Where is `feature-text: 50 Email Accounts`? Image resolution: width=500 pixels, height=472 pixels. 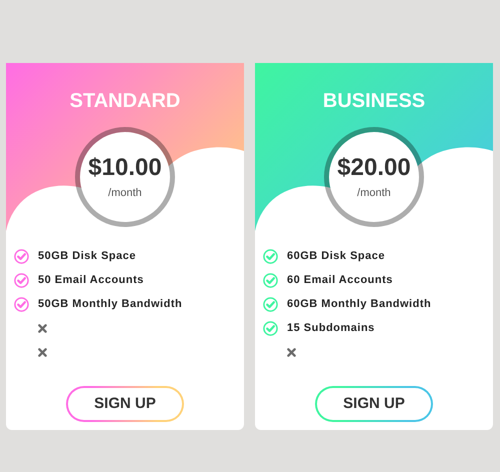 feature-text: 50 Email Accounts is located at coordinates (91, 280).